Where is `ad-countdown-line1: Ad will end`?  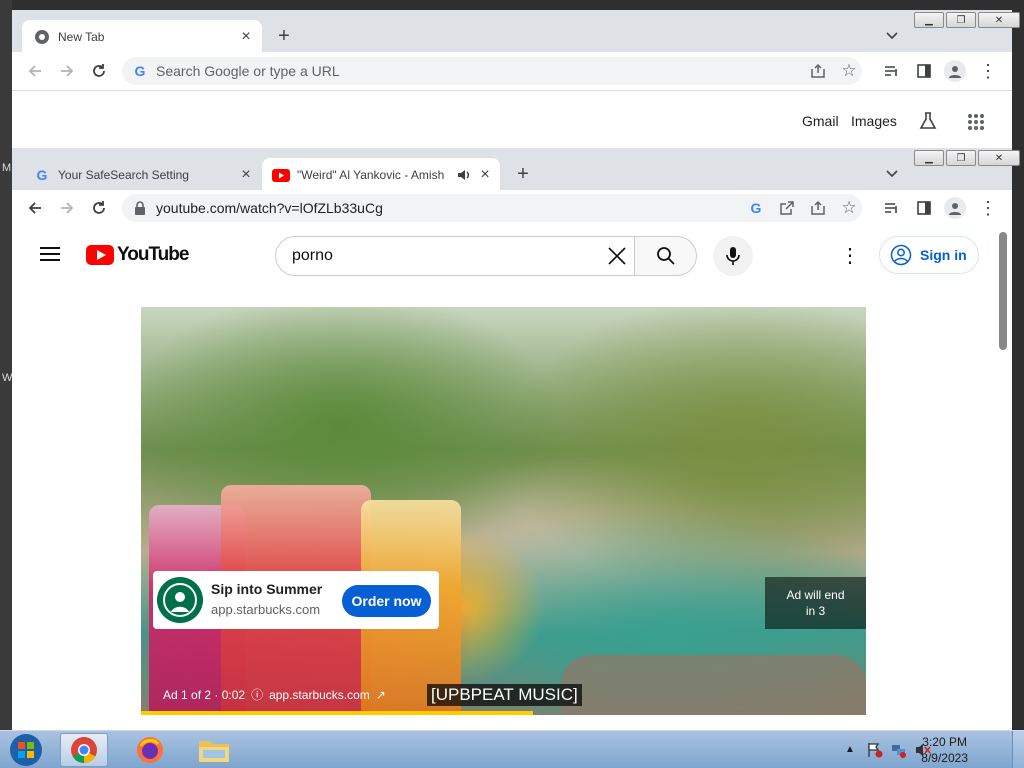
ad-countdown-line1: Ad will end is located at coordinates (815, 595).